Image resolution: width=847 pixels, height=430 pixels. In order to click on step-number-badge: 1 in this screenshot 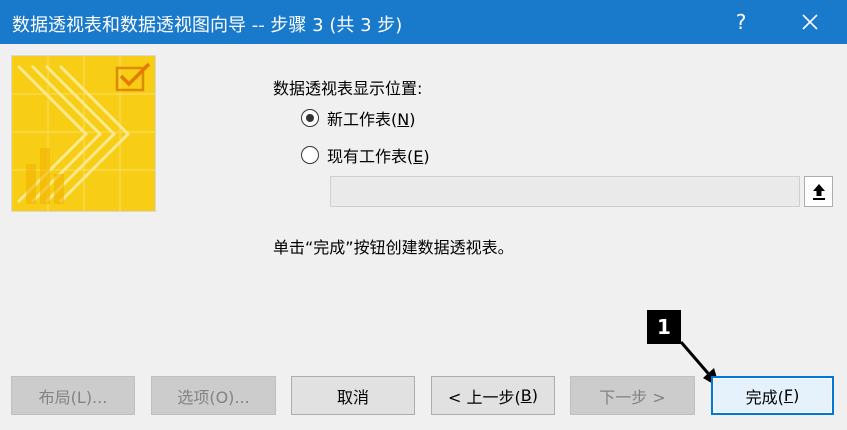, I will do `click(664, 327)`.